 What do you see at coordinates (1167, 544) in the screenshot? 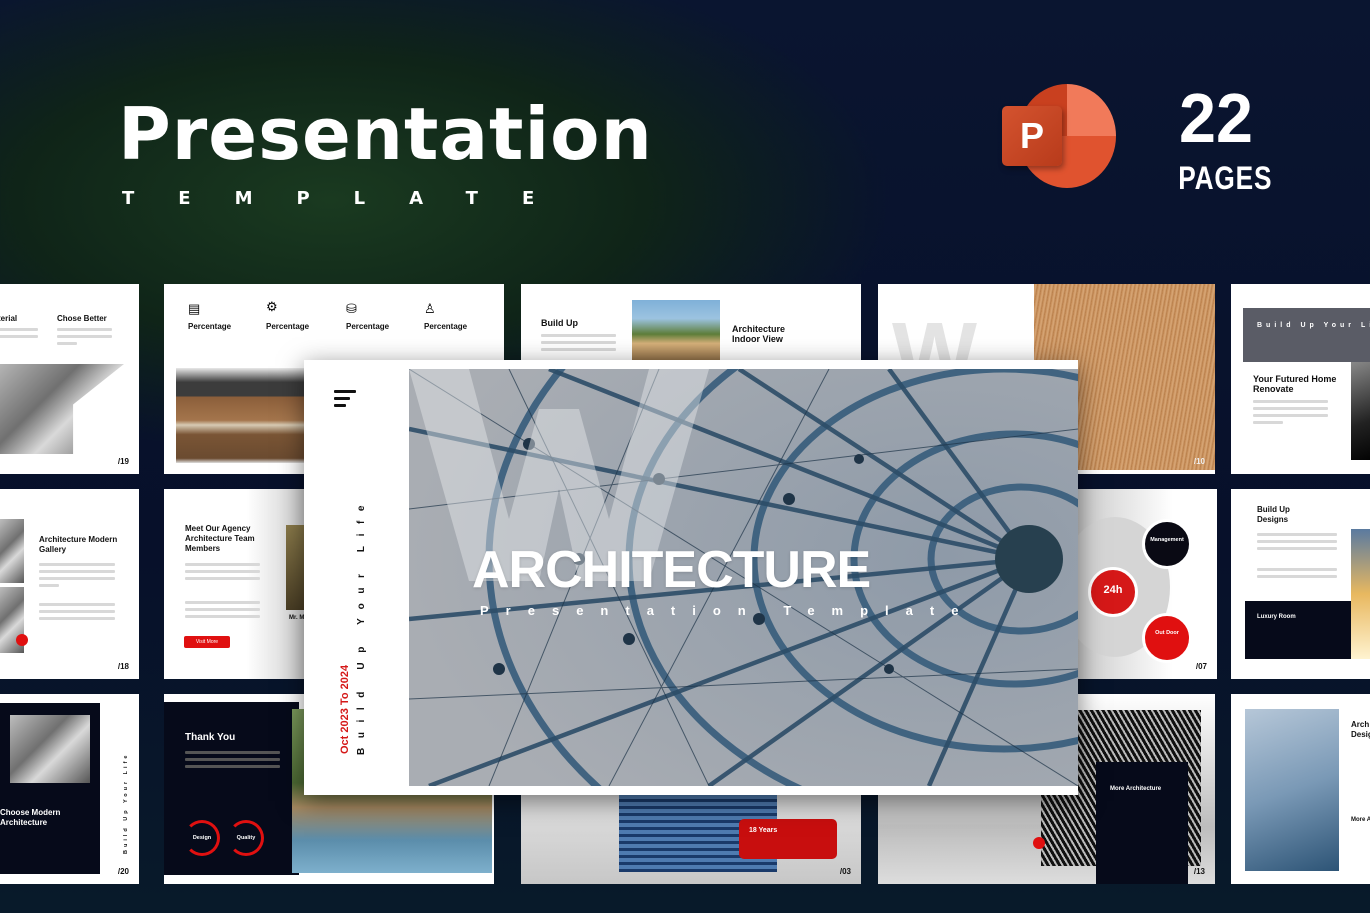
I see `management-circle: Management` at bounding box center [1167, 544].